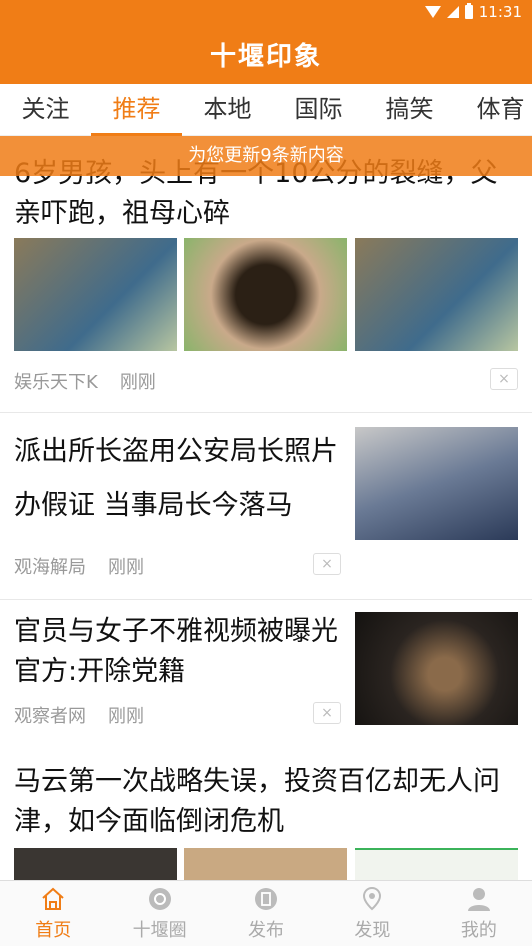 Image resolution: width=532 pixels, height=946 pixels. I want to click on nav-mine: 我的, so click(479, 913).